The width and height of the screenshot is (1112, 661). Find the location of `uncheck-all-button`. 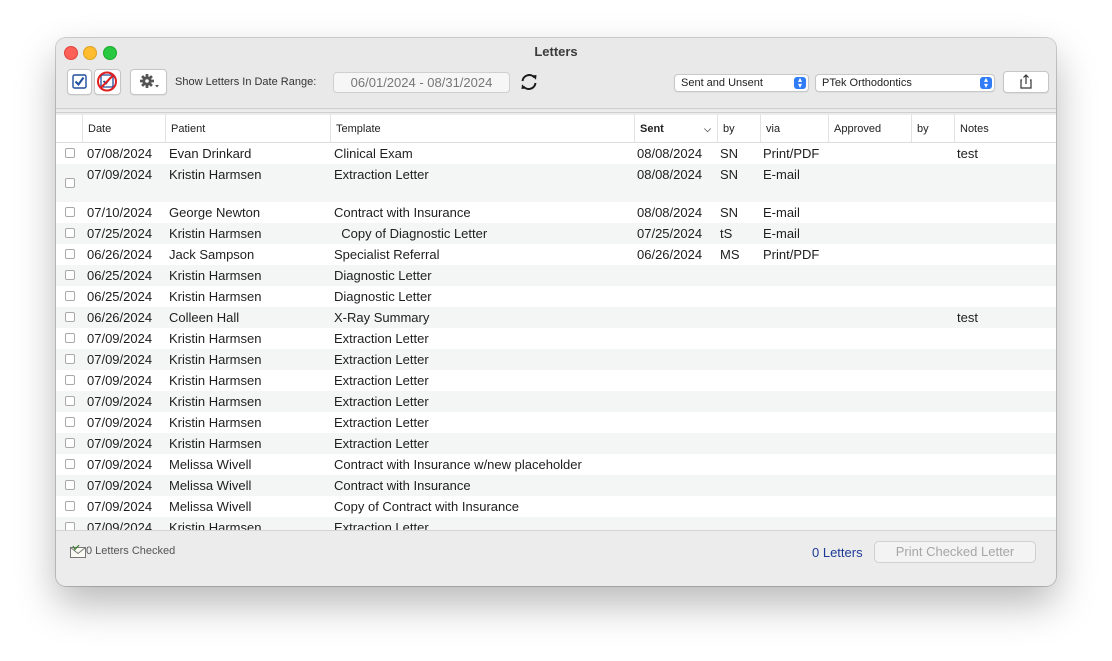

uncheck-all-button is located at coordinates (107, 82).